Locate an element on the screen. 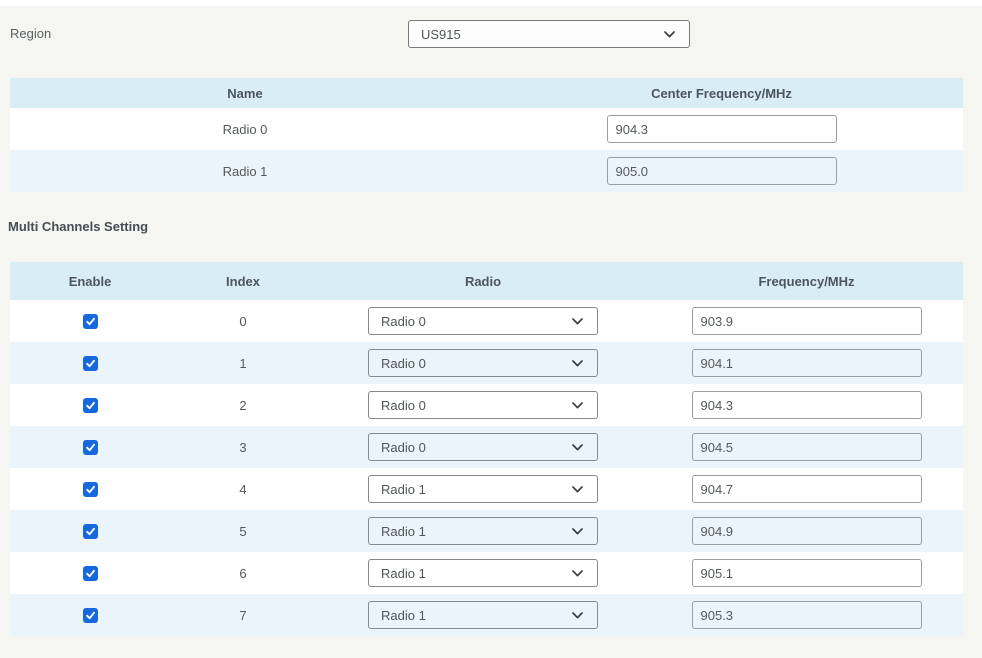 The height and width of the screenshot is (658, 982). region-select: US915 is located at coordinates (549, 34).